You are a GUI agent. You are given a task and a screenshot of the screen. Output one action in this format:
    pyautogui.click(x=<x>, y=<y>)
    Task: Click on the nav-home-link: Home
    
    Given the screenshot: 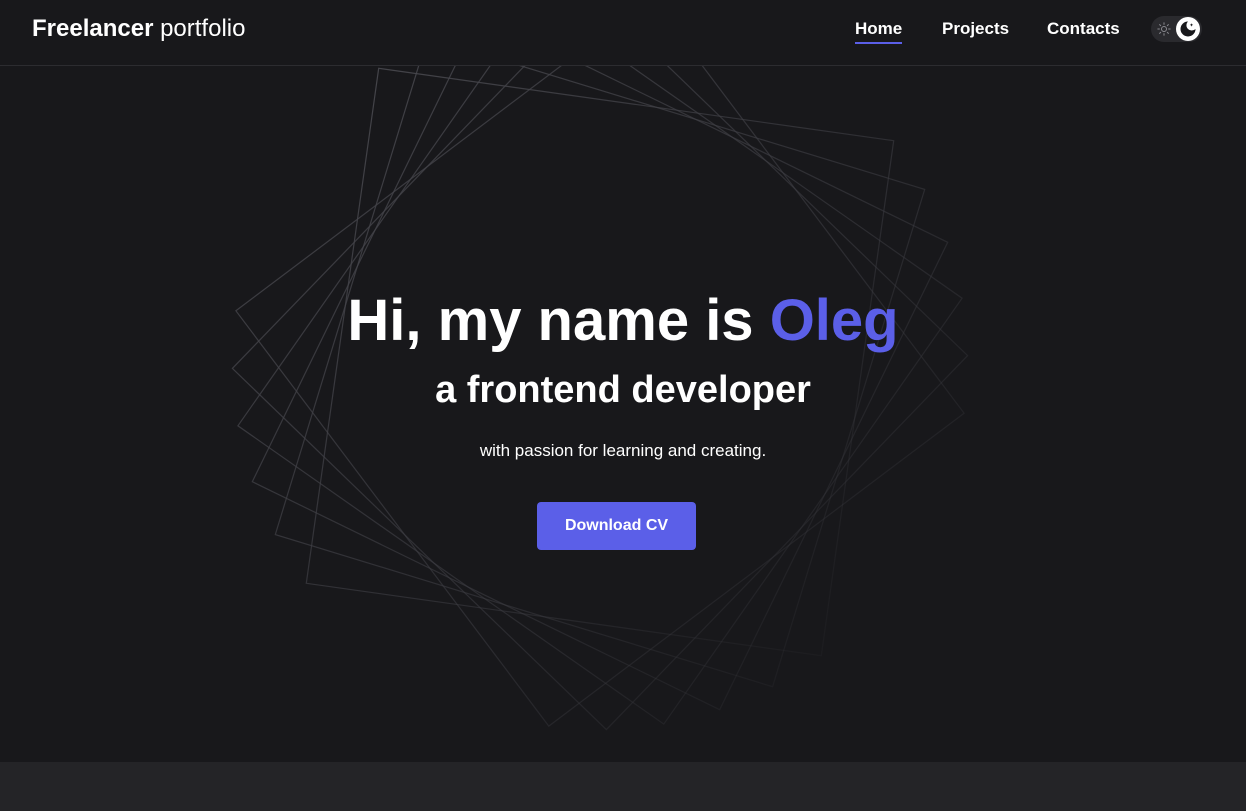 What is the action you would take?
    pyautogui.click(x=879, y=31)
    